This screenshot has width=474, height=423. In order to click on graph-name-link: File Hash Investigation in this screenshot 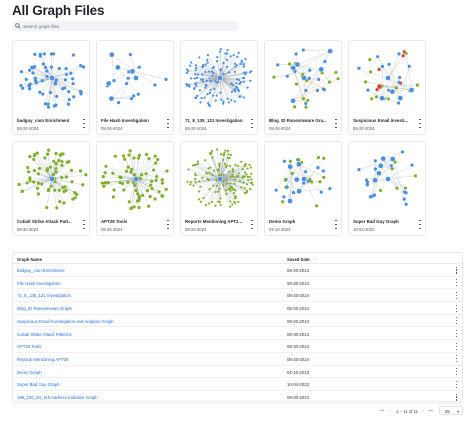, I will do `click(38, 283)`.